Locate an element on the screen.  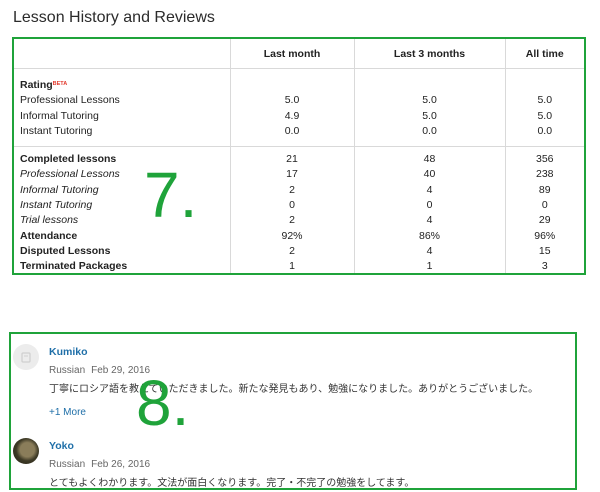
table-row: Professional Lessons 17 40 238 is located at coordinates (299, 175).